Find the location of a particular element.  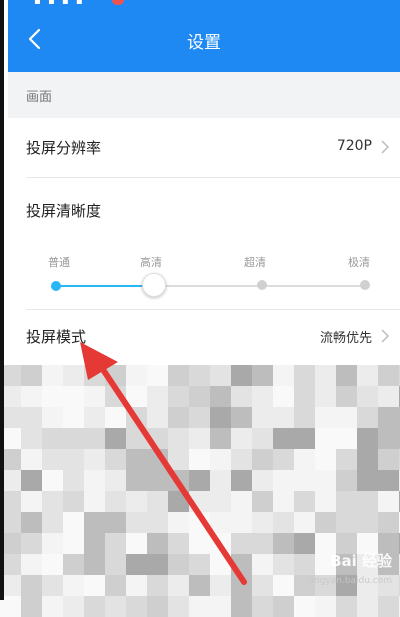

slider-start-dot is located at coordinates (56, 286).